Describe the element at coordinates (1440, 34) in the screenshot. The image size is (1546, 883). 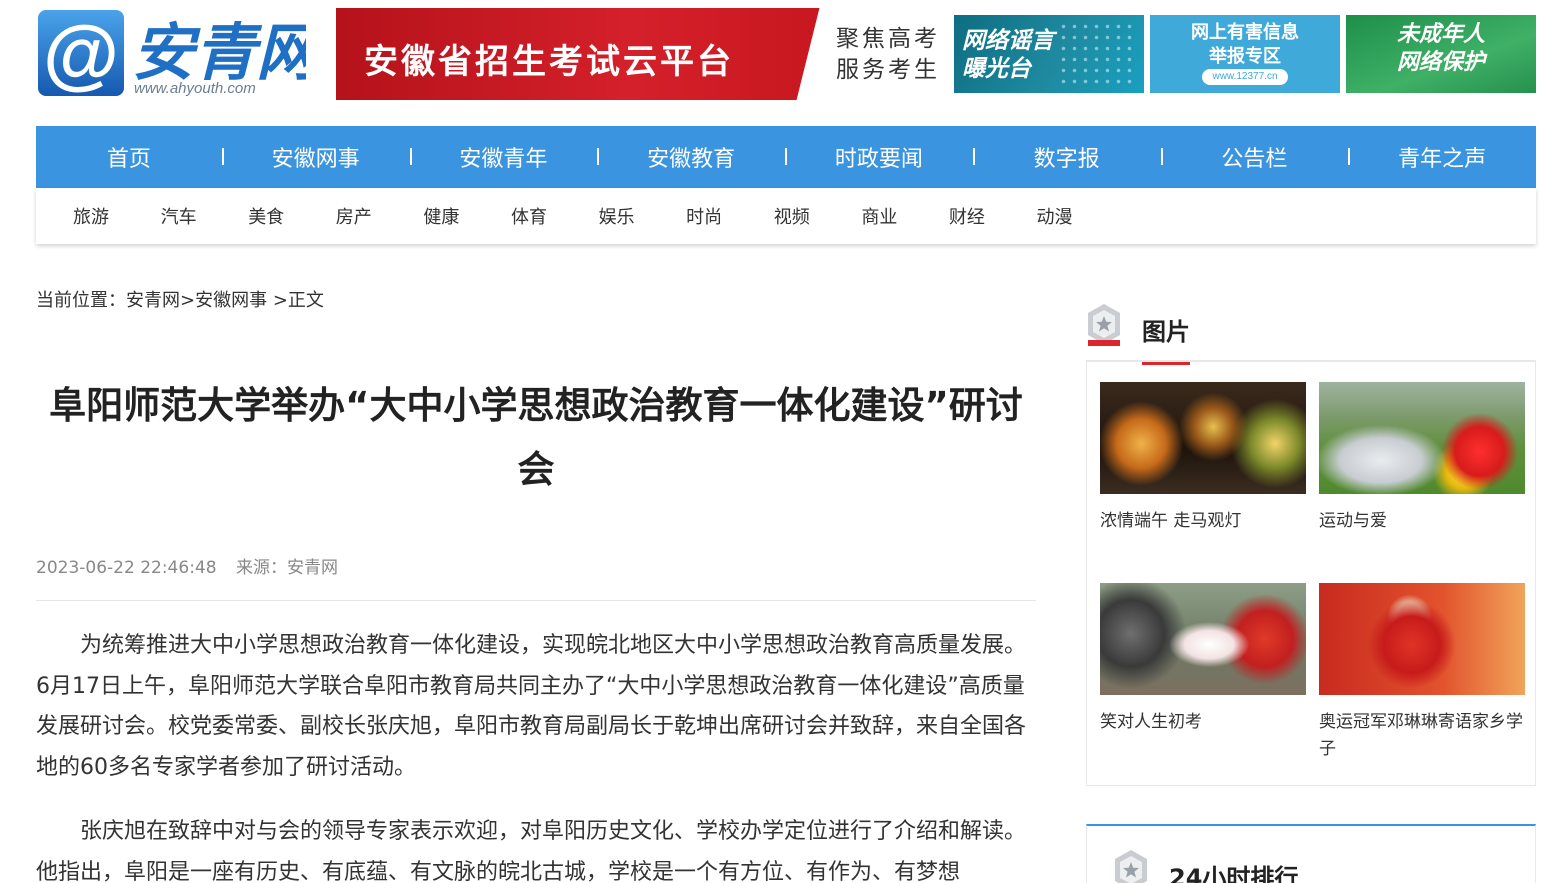
I see `minor-banner-line1: 未成年人` at that location.